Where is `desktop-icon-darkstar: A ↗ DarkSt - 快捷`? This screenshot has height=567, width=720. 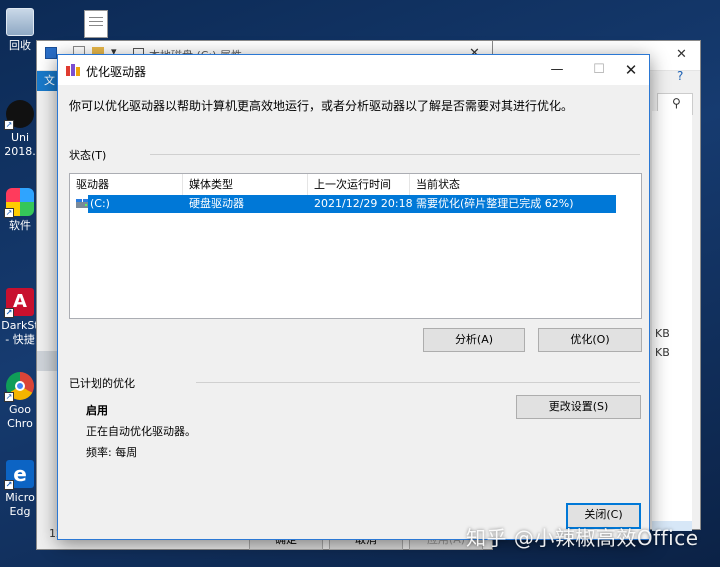 desktop-icon-darkstar: A ↗ DarkSt - 快捷 is located at coordinates (20, 317).